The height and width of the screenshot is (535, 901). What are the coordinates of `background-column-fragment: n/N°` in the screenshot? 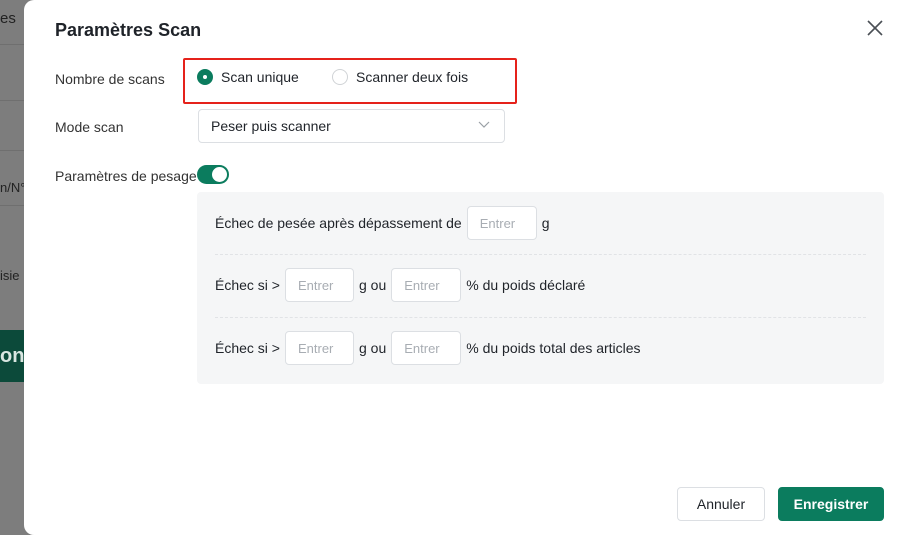 It's located at (13, 187).